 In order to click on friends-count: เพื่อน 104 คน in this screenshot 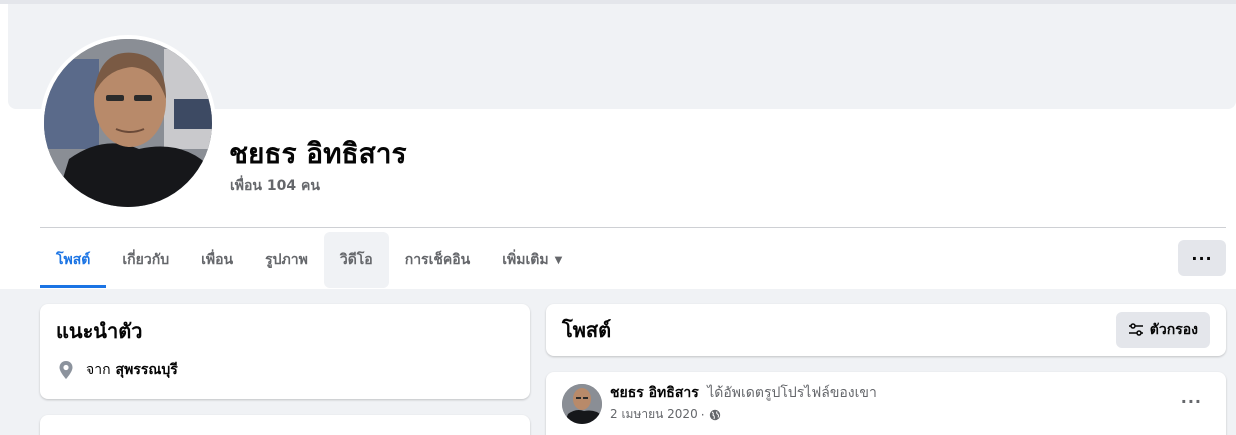, I will do `click(275, 186)`.